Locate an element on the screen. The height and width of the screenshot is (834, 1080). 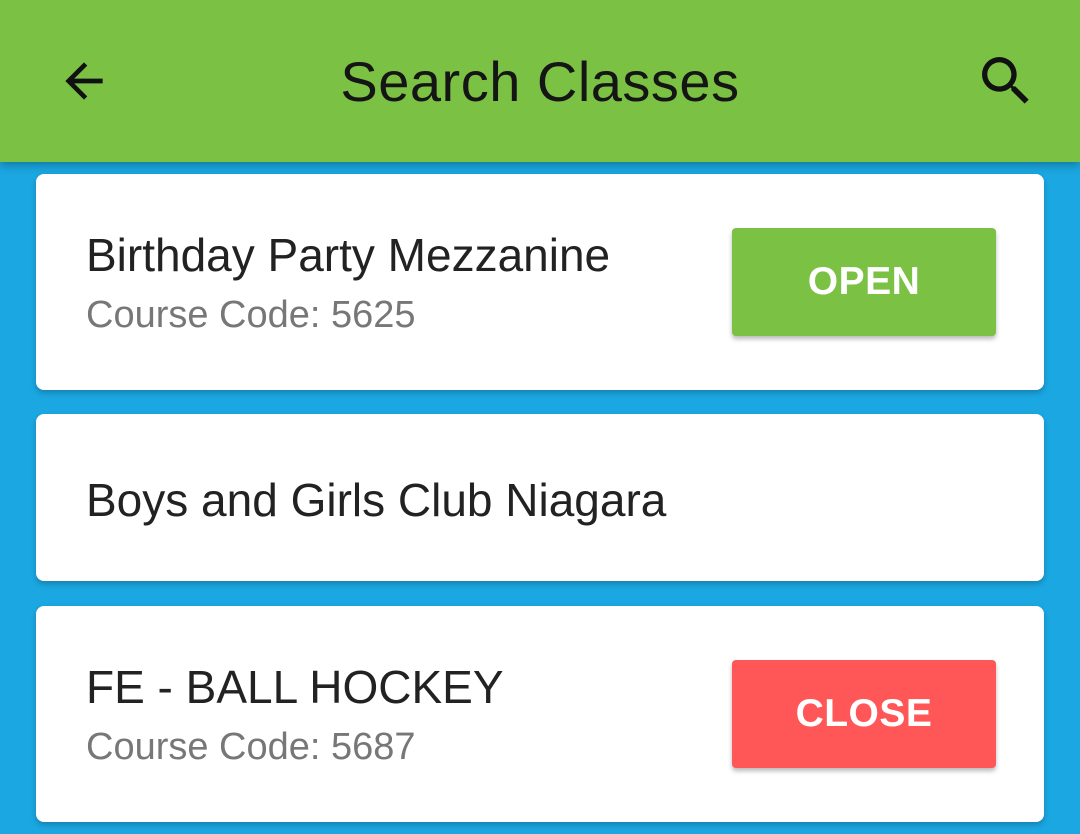
close-button: CLOSE is located at coordinates (864, 714).